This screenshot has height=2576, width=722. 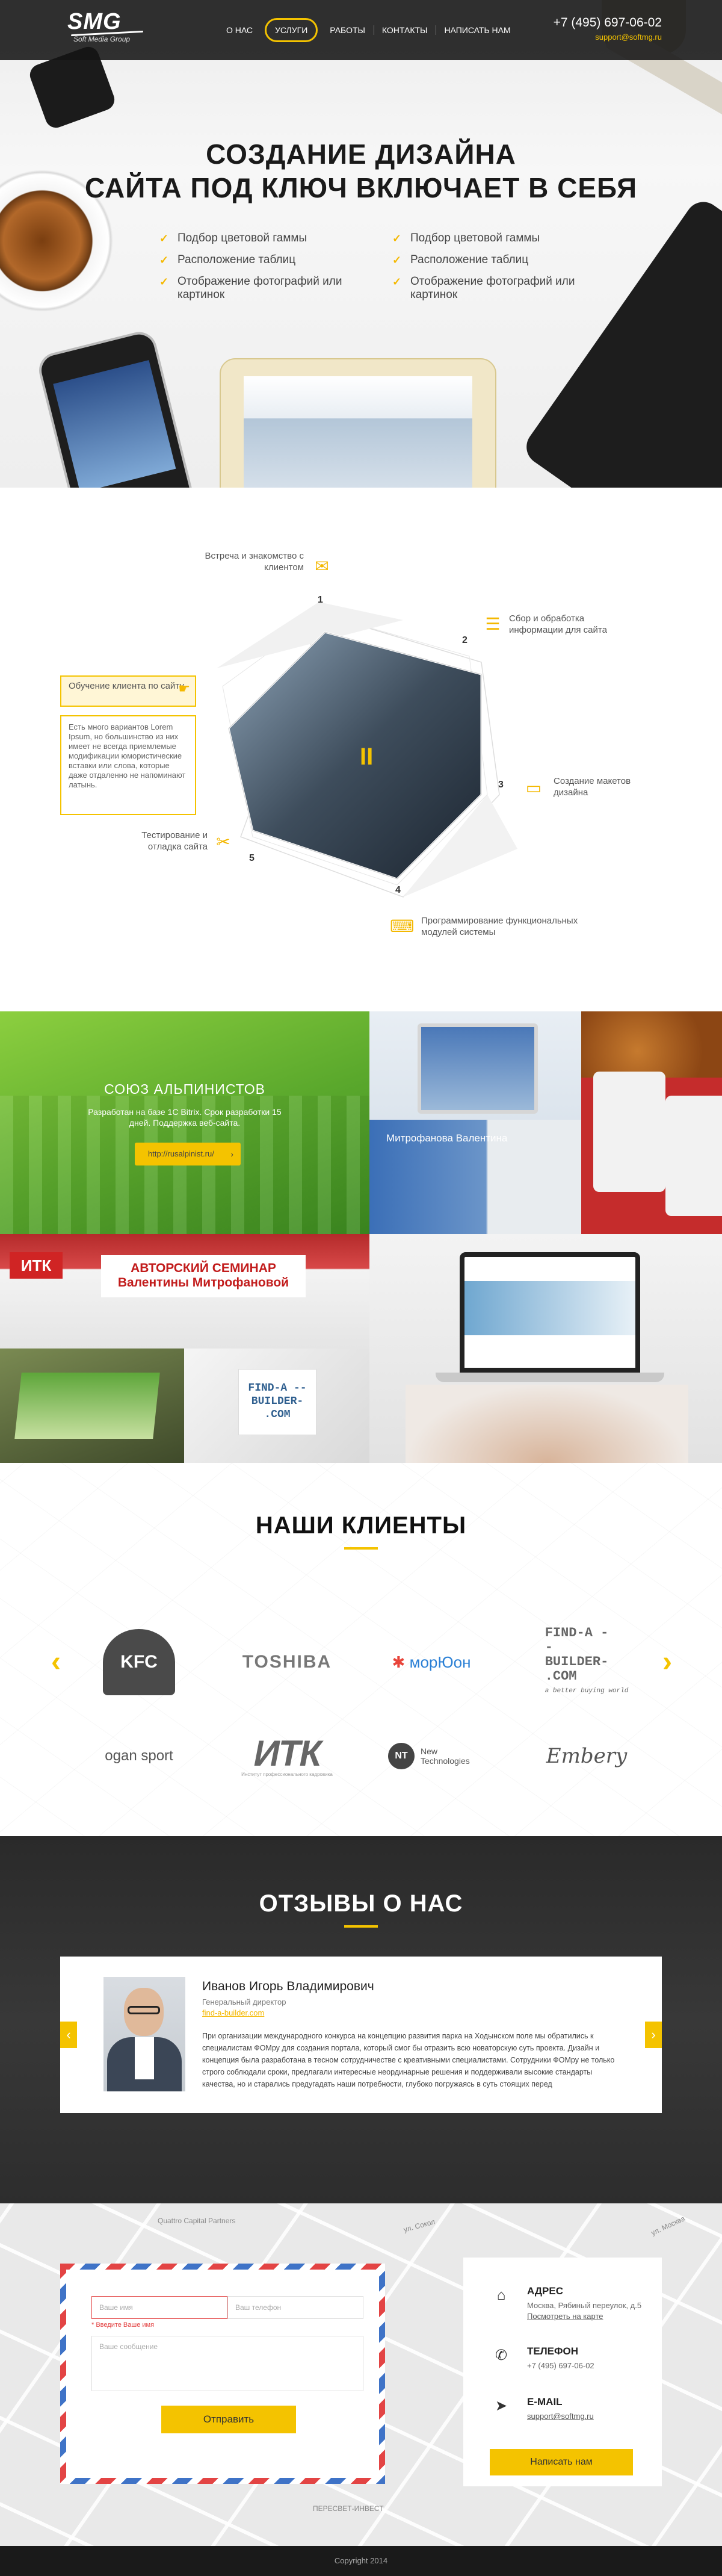 I want to click on training-box: Обучение клиента по сайту ☛, so click(x=128, y=691).